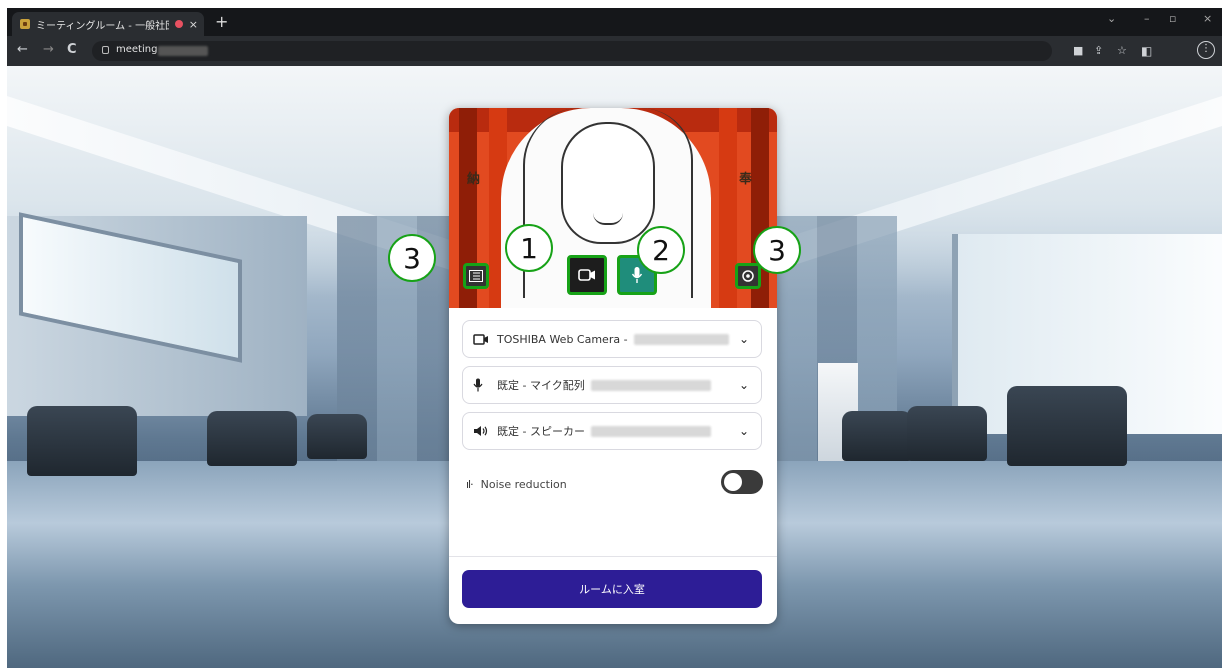 The image size is (1222, 668). I want to click on background-blur-button, so click(476, 276).